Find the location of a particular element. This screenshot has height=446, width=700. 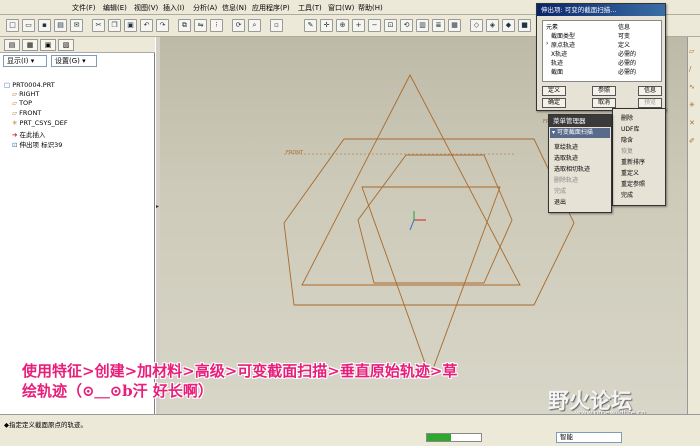

paste-icon: ▣ is located at coordinates (130, 25).